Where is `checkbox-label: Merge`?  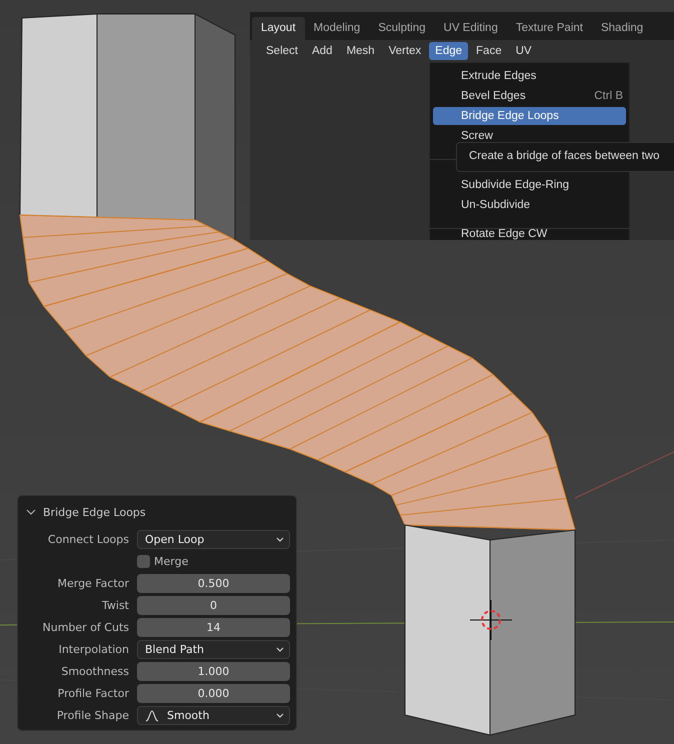 checkbox-label: Merge is located at coordinates (171, 561).